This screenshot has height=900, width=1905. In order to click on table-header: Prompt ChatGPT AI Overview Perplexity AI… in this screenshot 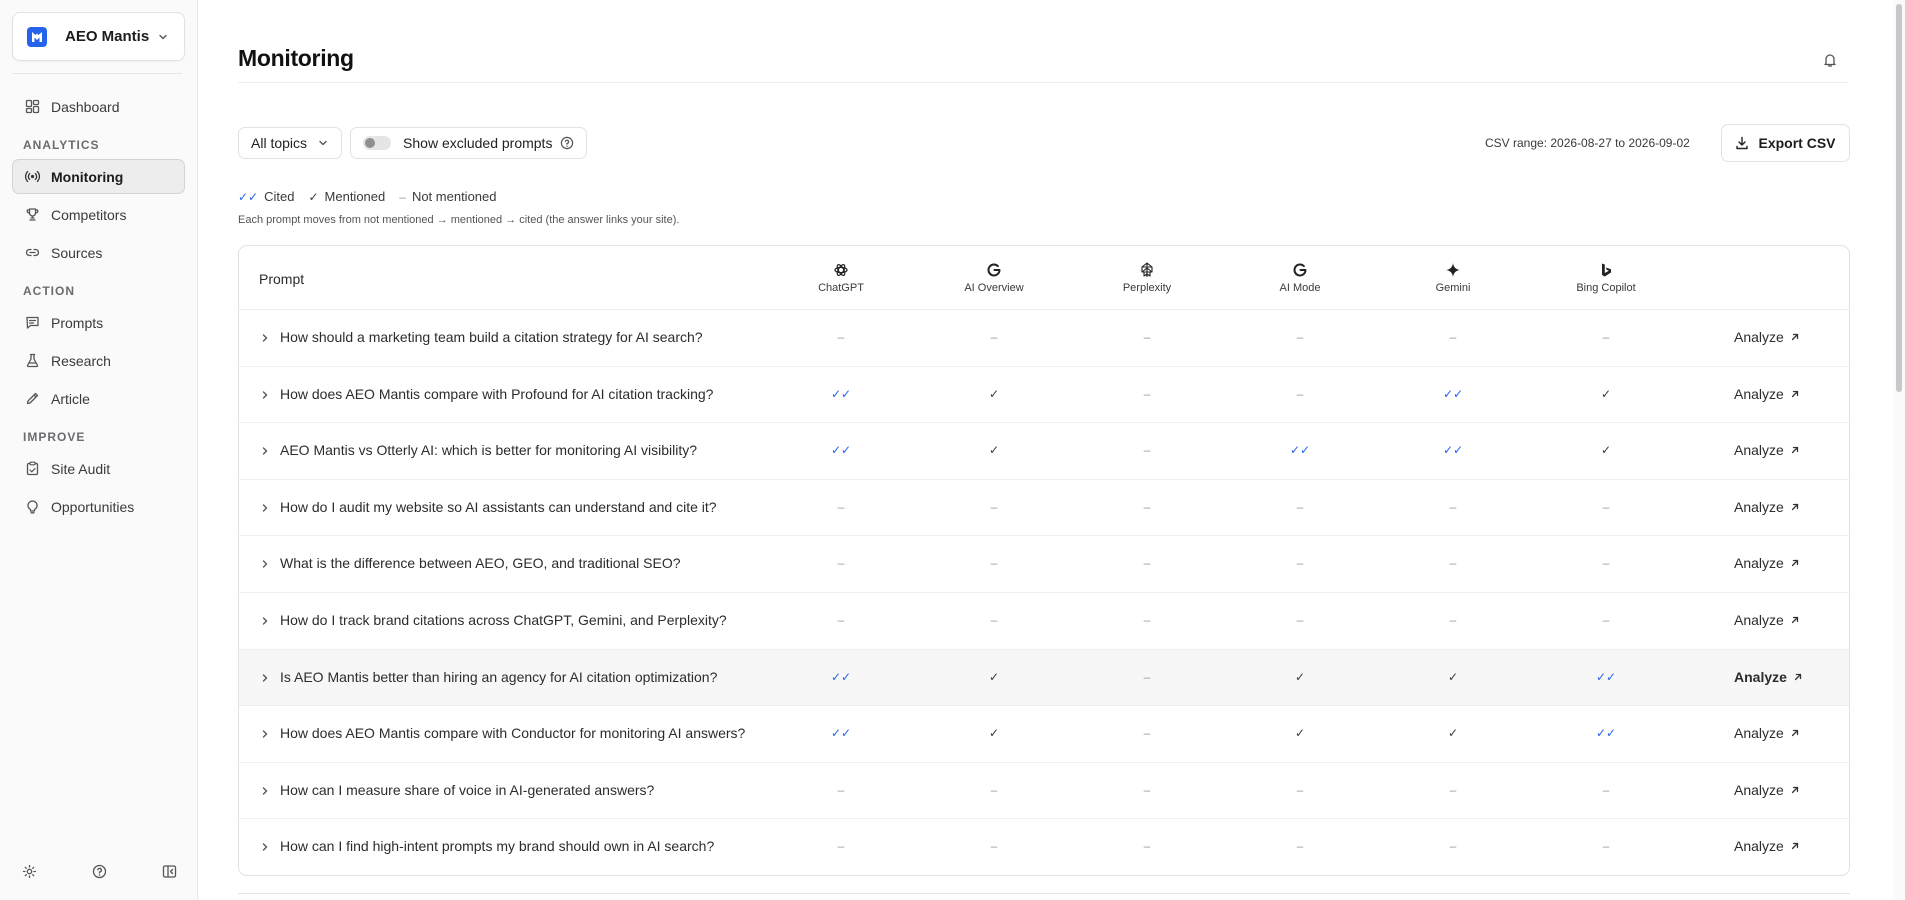, I will do `click(1044, 278)`.